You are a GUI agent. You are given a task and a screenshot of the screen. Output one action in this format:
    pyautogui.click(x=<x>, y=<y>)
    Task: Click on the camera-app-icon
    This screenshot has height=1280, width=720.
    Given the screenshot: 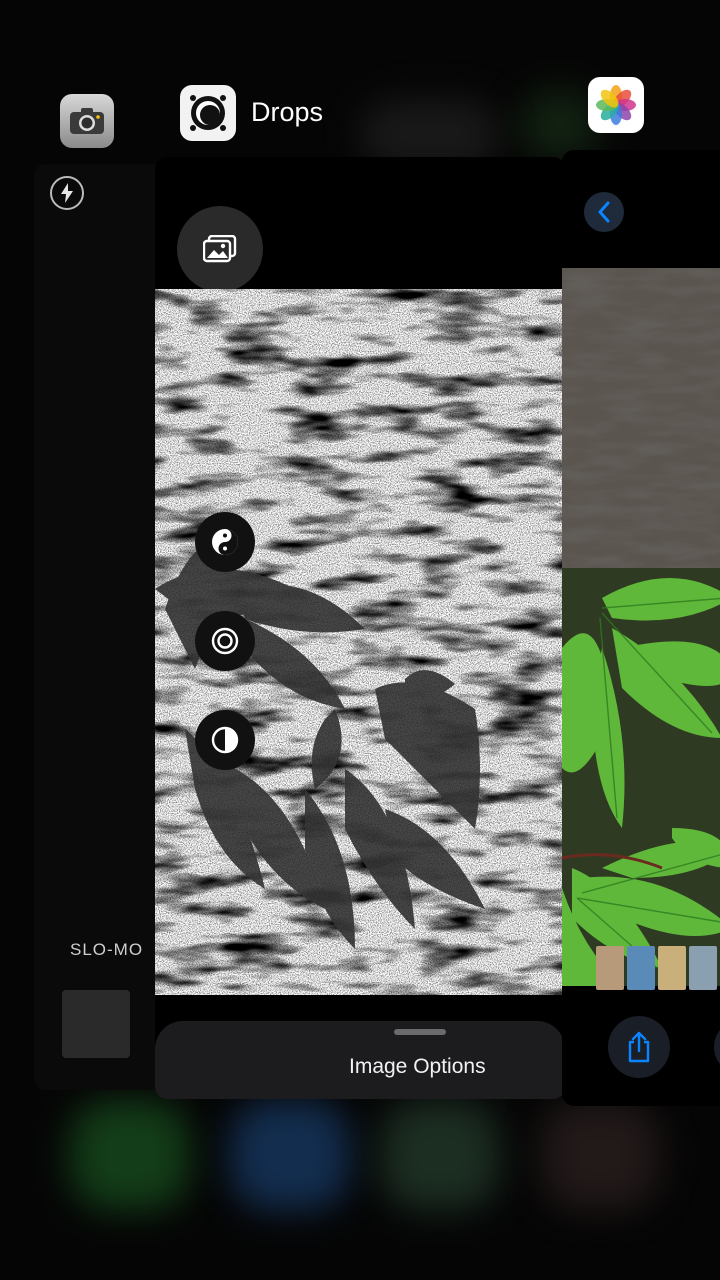 What is the action you would take?
    pyautogui.click(x=87, y=121)
    